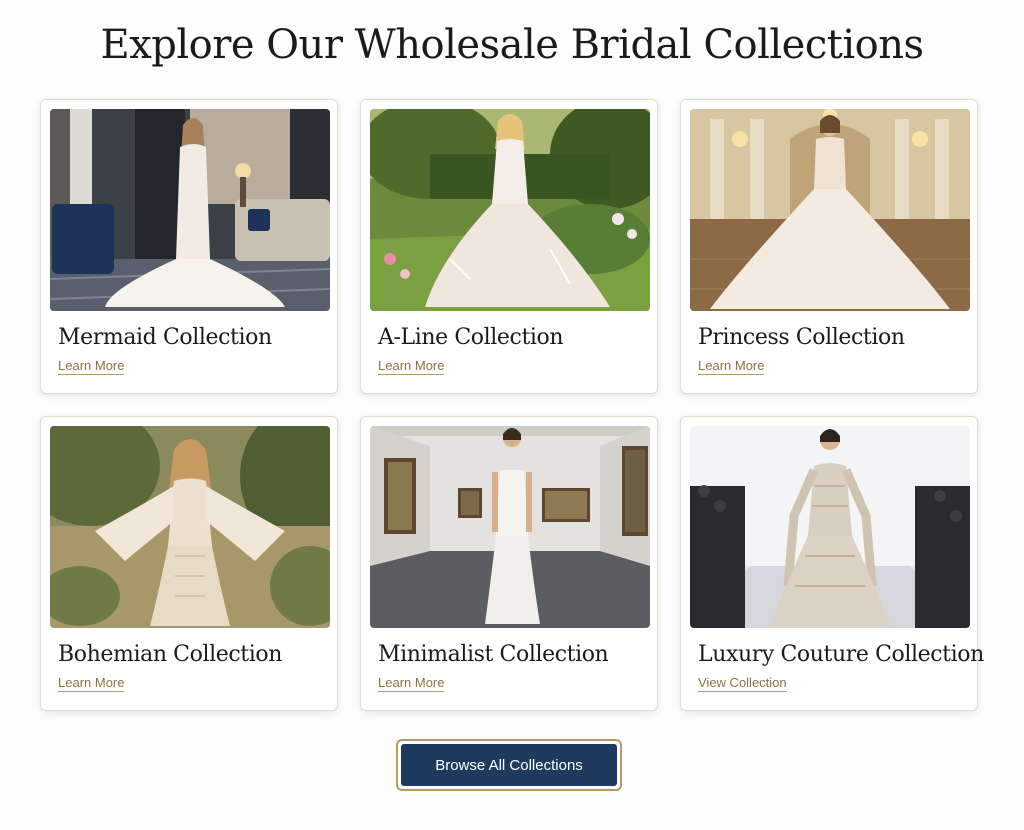 This screenshot has width=1024, height=830. I want to click on collection-card-bohemian: Bohemian Collection Learn More, so click(189, 563).